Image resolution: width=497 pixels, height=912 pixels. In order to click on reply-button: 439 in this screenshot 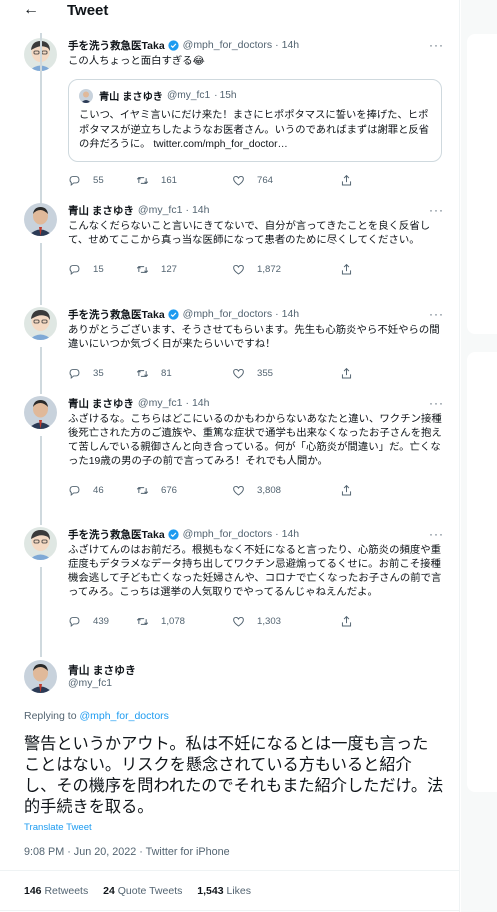, I will do `click(102, 621)`.